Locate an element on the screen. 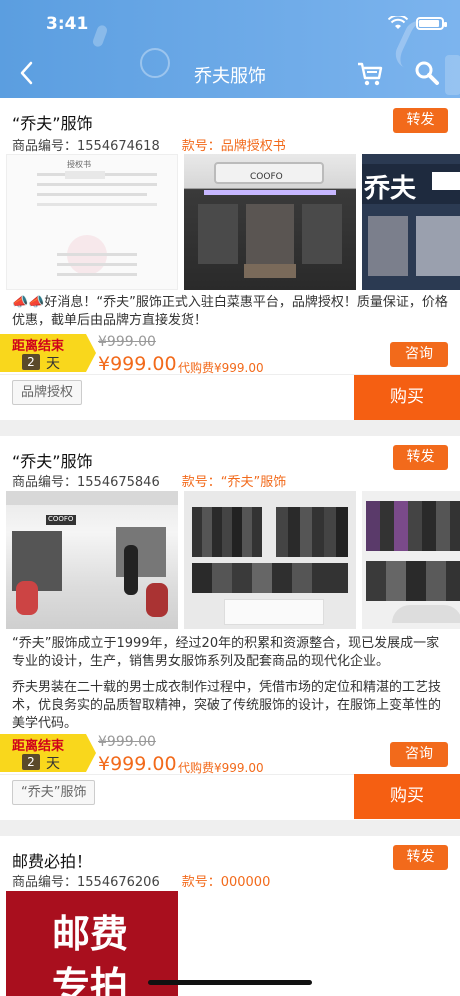 This screenshot has height=996, width=460. product-code: 商品编号：1554674618 is located at coordinates (86, 146).